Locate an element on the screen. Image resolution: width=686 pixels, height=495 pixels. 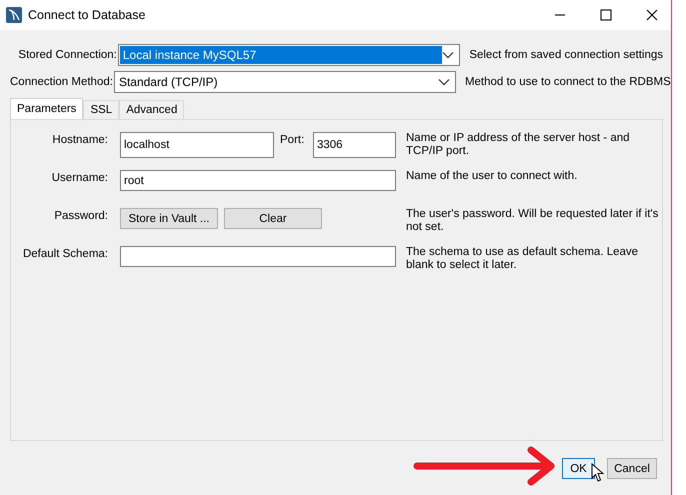
description-text: Name or IP address of the server host - and TCP/IP port. is located at coordinates (518, 145).